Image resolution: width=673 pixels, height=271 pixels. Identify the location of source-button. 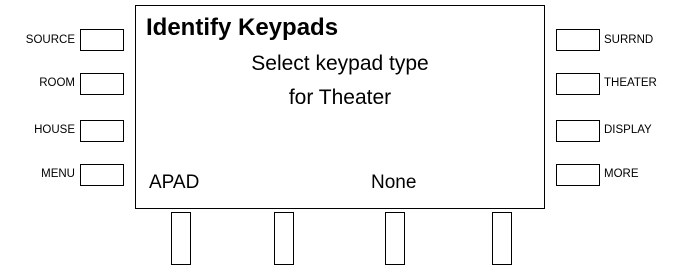
(102, 40).